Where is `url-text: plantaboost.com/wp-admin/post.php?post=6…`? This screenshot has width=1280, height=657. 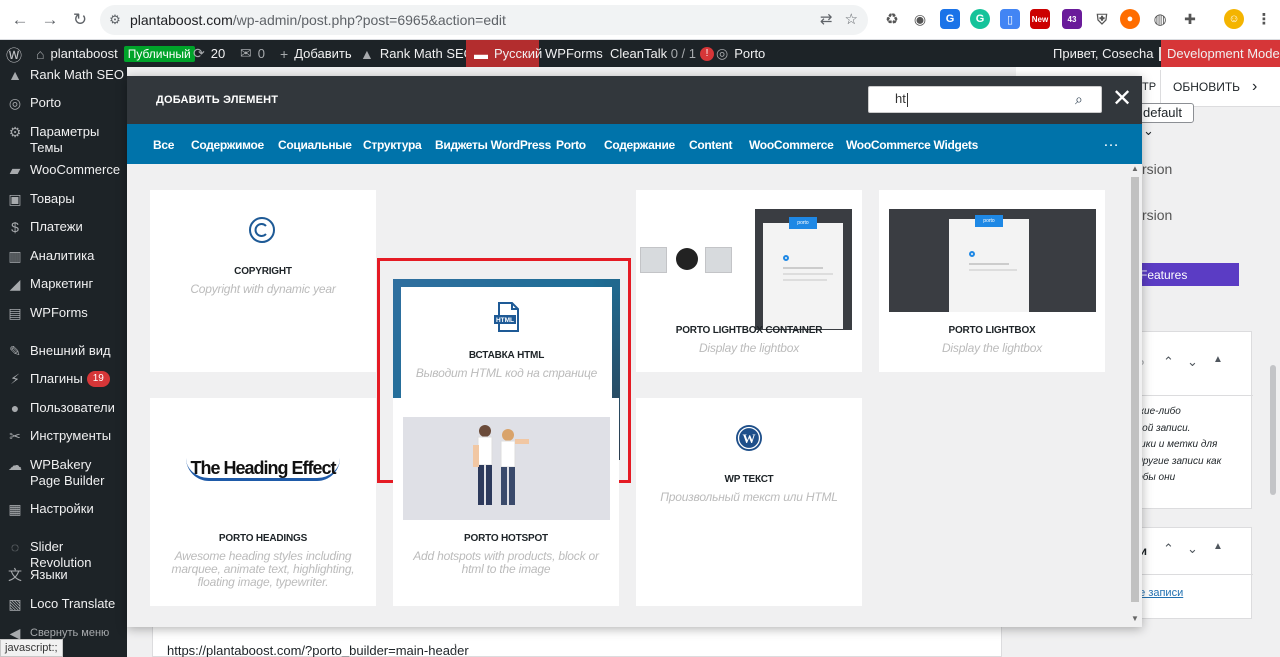 url-text: plantaboost.com/wp-admin/post.php?post=6… is located at coordinates (318, 20).